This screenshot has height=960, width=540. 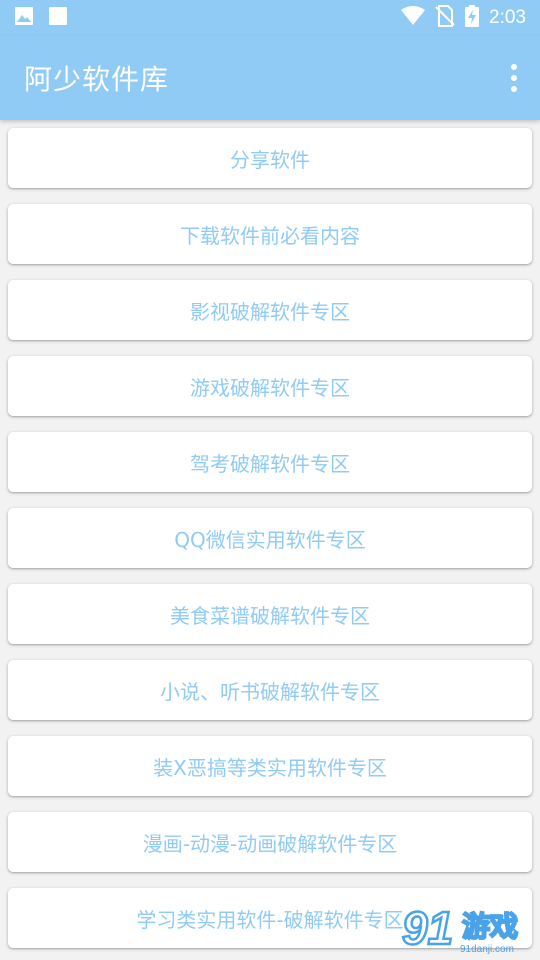 I want to click on menu-item-label: 分享软件, so click(x=270, y=159).